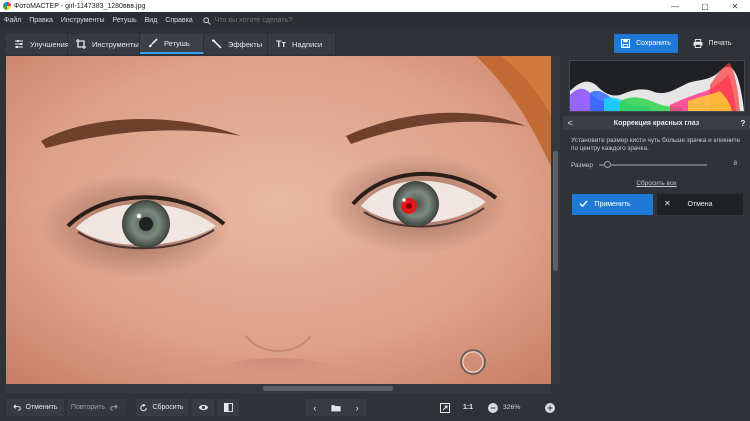  I want to click on save-button: Сохранить, so click(646, 43).